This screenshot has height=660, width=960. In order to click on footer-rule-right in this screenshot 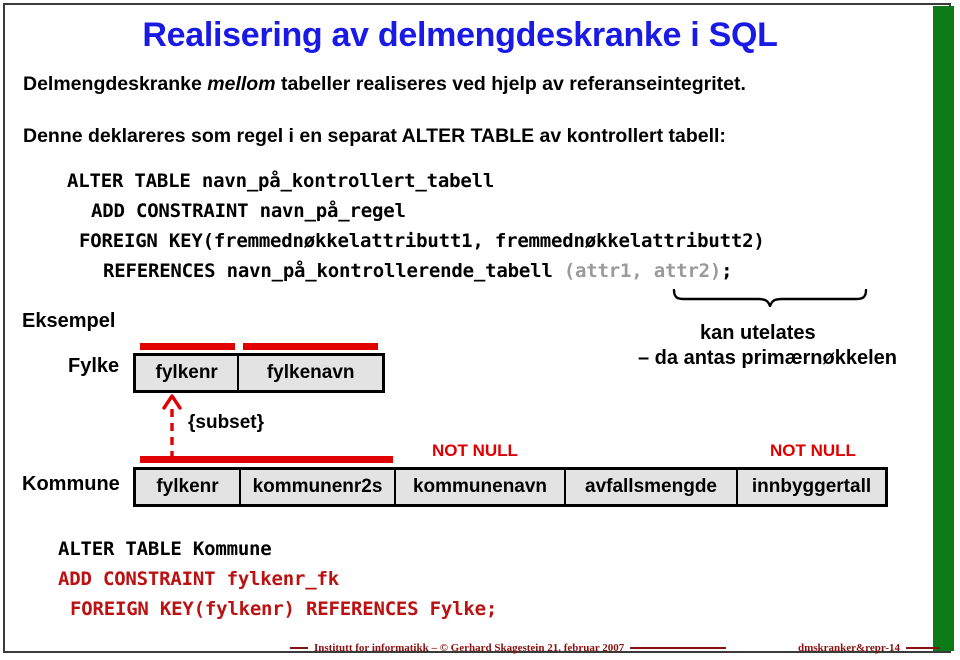, I will do `click(923, 648)`.